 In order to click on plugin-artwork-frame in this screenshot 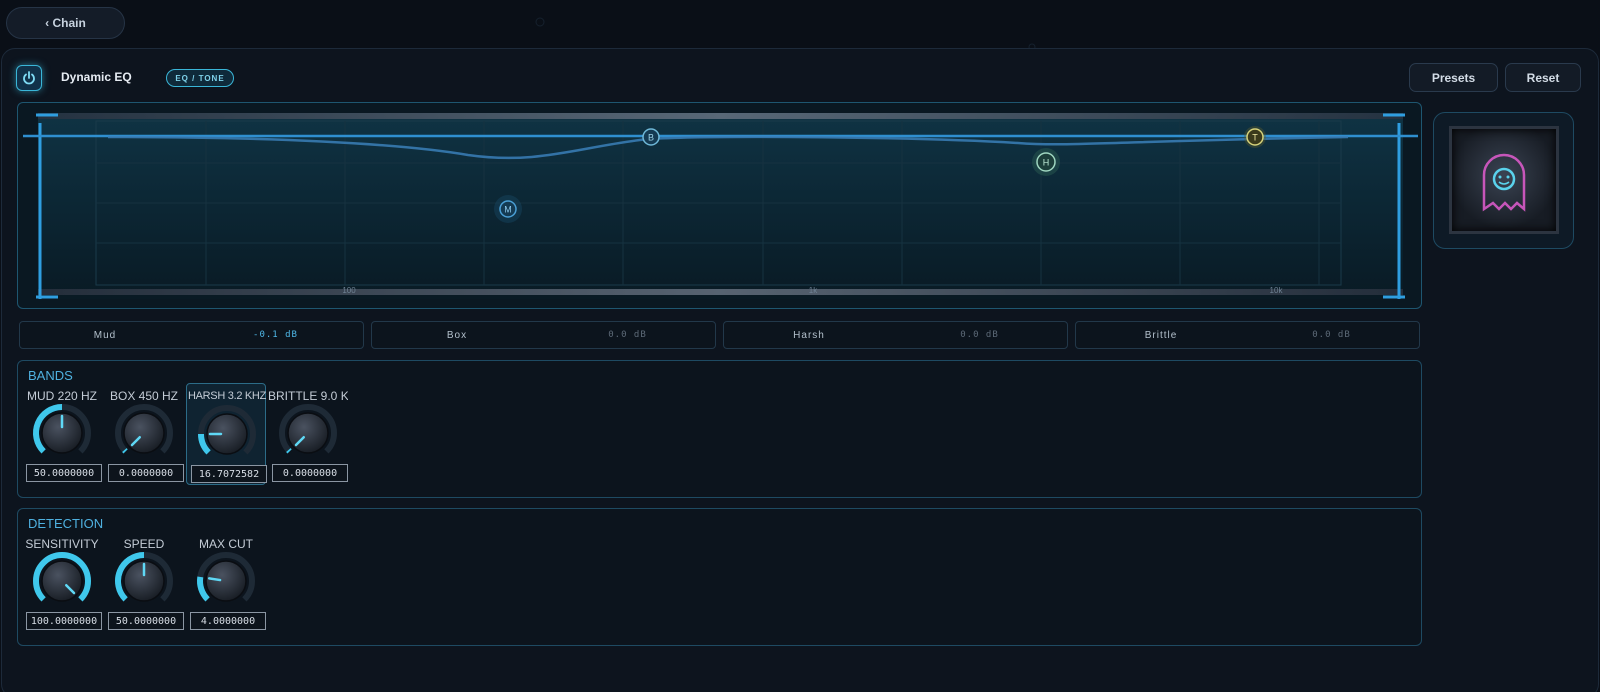, I will do `click(1503, 180)`.